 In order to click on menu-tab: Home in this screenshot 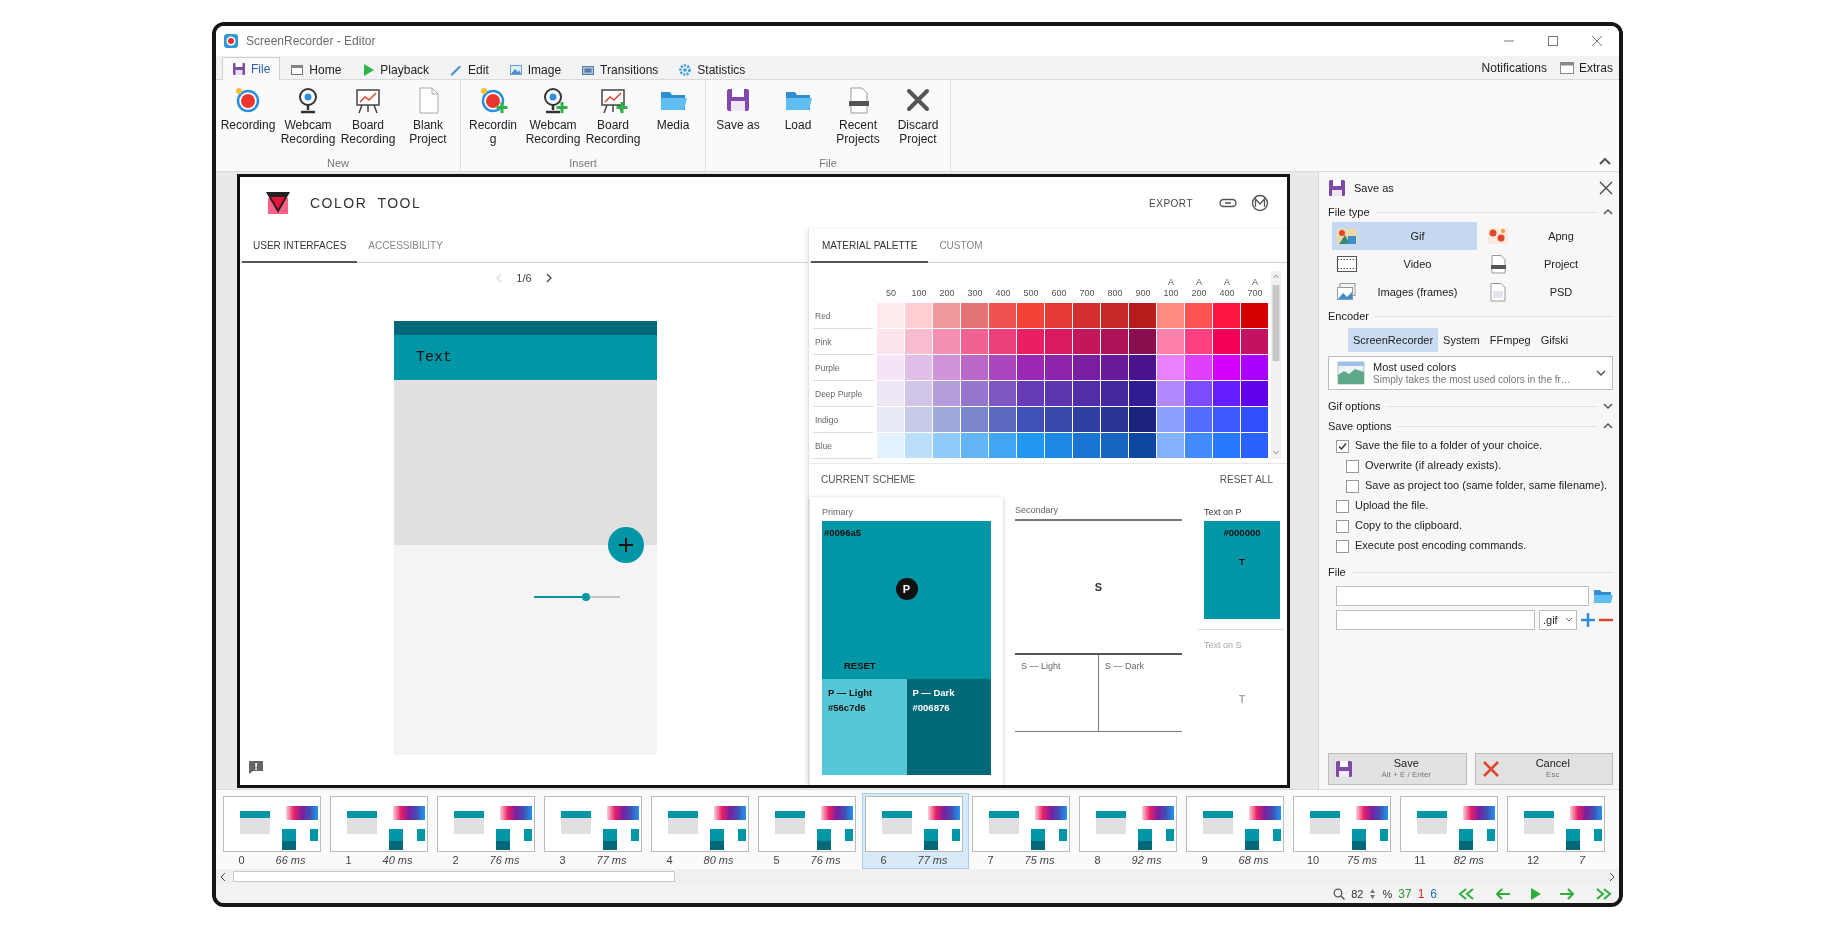, I will do `click(316, 69)`.